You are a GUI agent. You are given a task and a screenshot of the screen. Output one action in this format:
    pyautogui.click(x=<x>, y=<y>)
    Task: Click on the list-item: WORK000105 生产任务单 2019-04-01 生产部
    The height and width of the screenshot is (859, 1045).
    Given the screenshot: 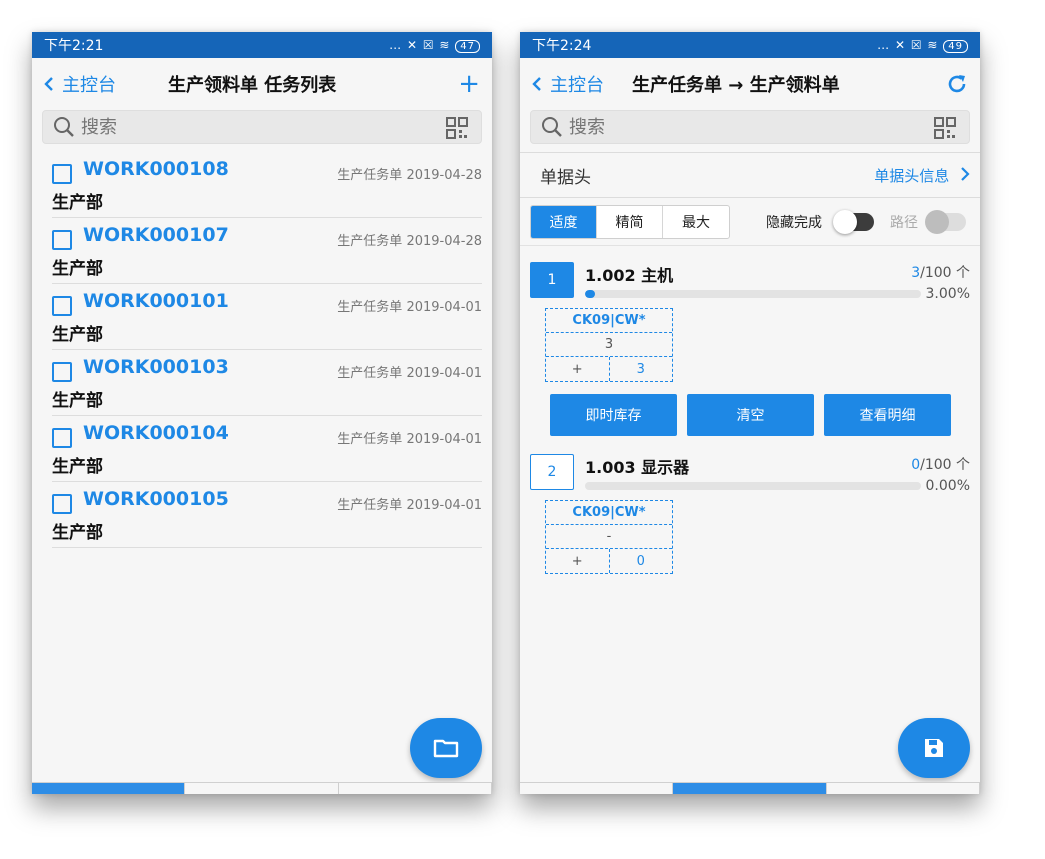 What is the action you would take?
    pyautogui.click(x=267, y=515)
    